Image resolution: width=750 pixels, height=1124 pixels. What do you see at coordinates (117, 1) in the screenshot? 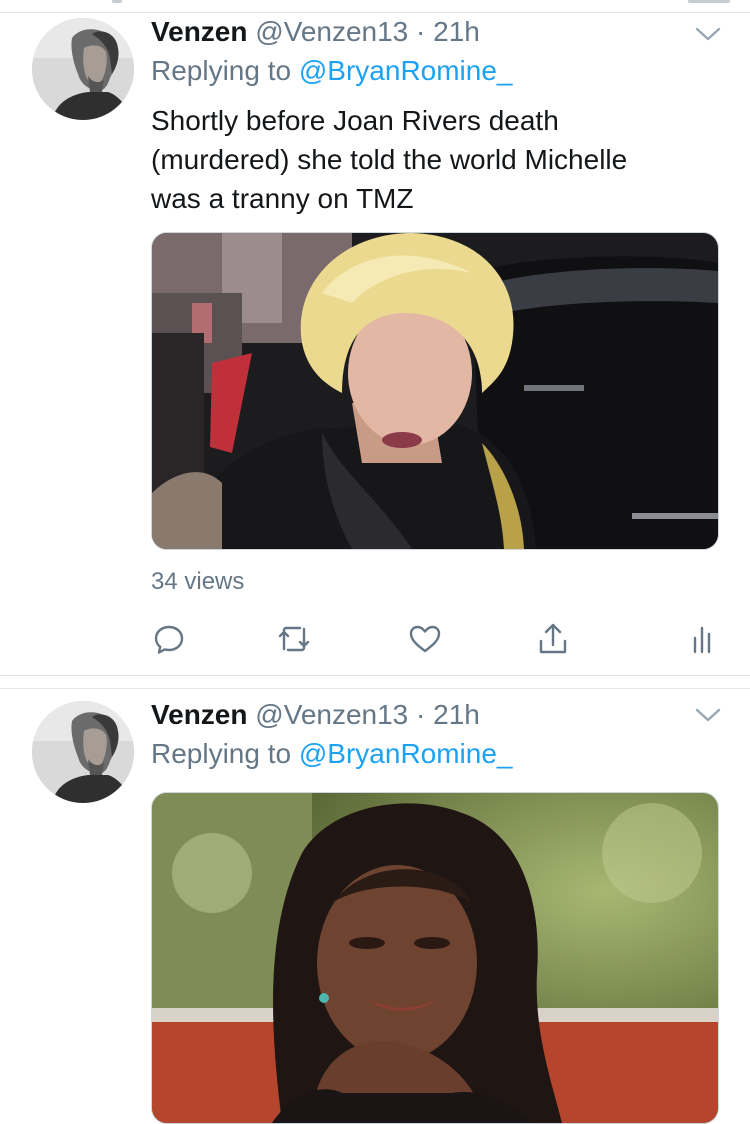
I see `scroll-stub-left` at bounding box center [117, 1].